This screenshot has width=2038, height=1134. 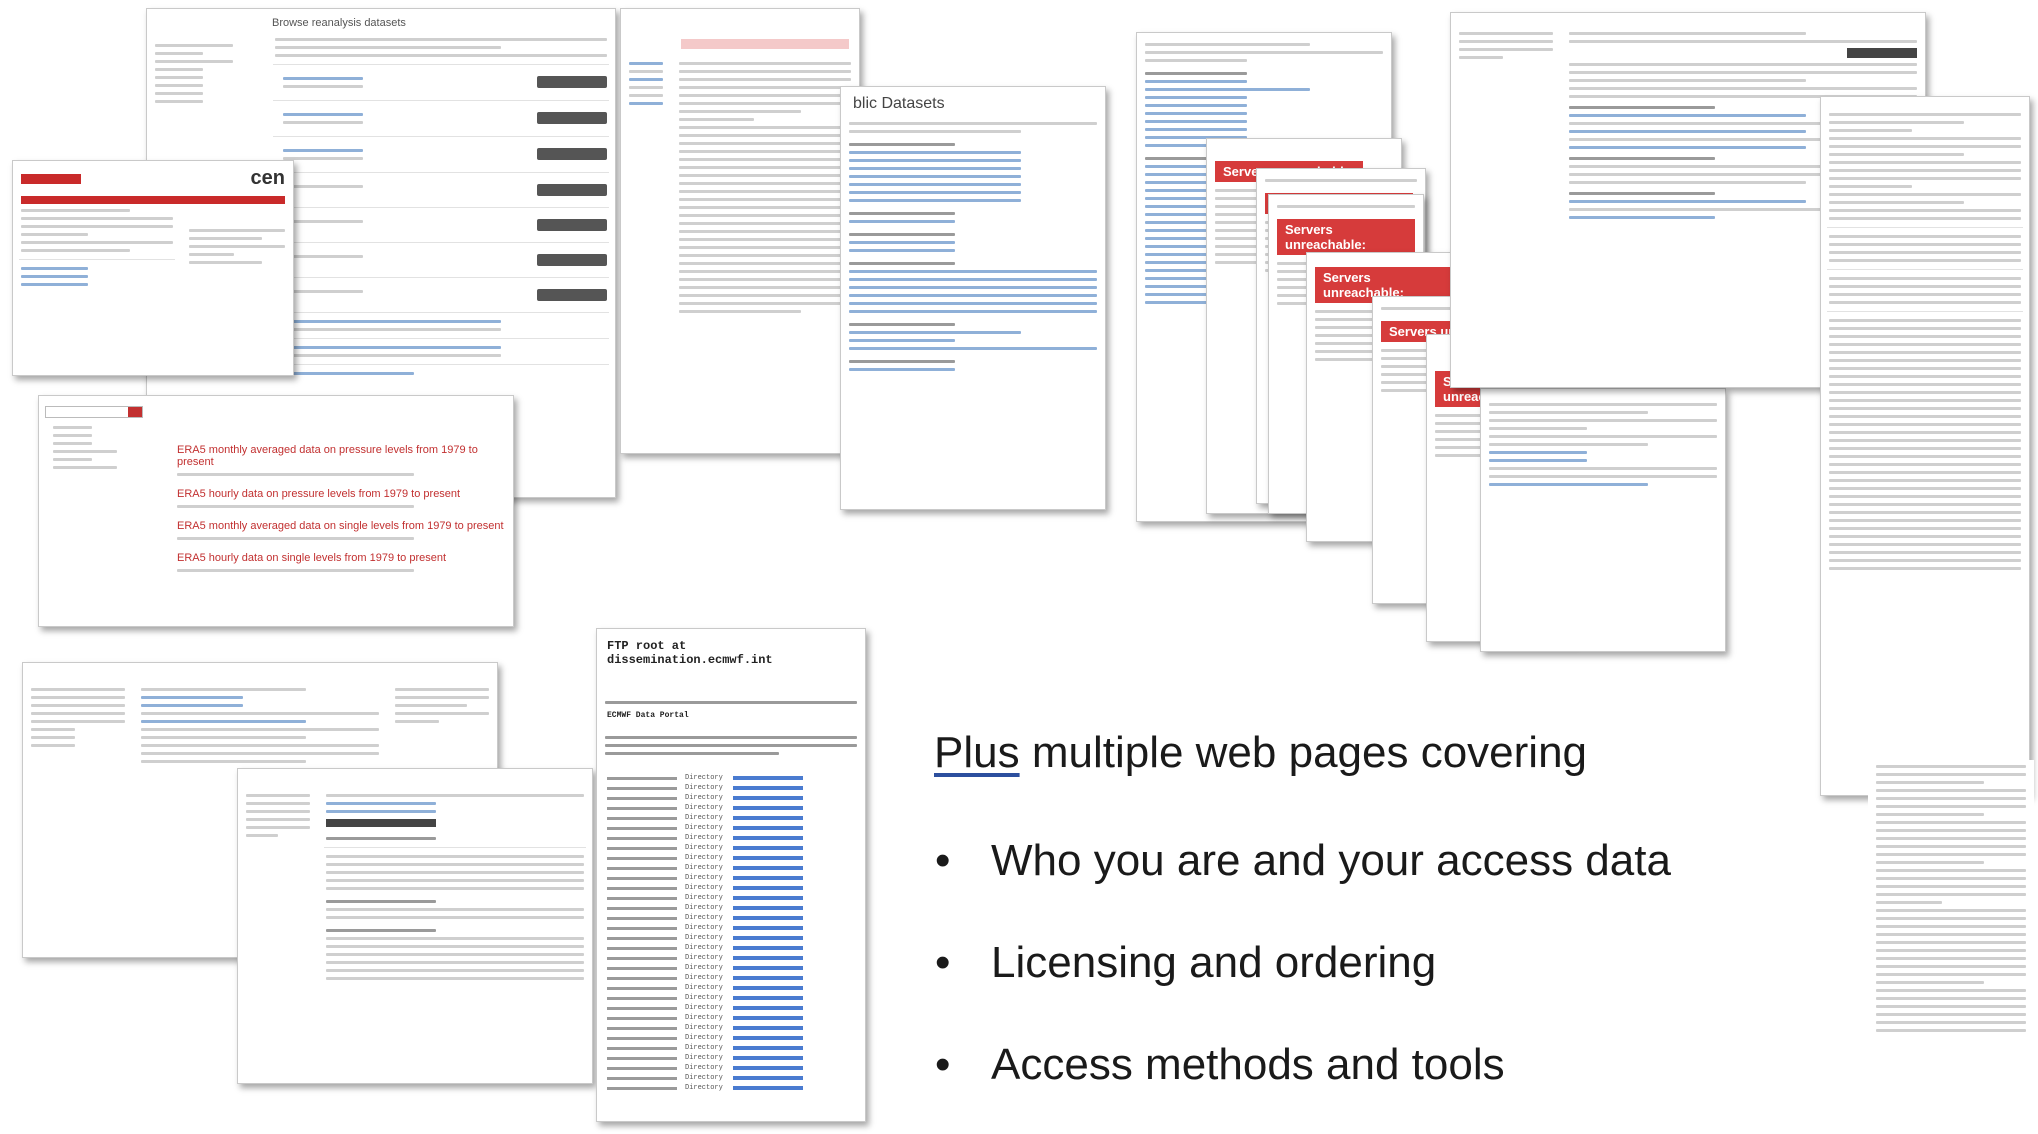 What do you see at coordinates (1331, 860) in the screenshot?
I see `bullet-text: Who you are and your access data` at bounding box center [1331, 860].